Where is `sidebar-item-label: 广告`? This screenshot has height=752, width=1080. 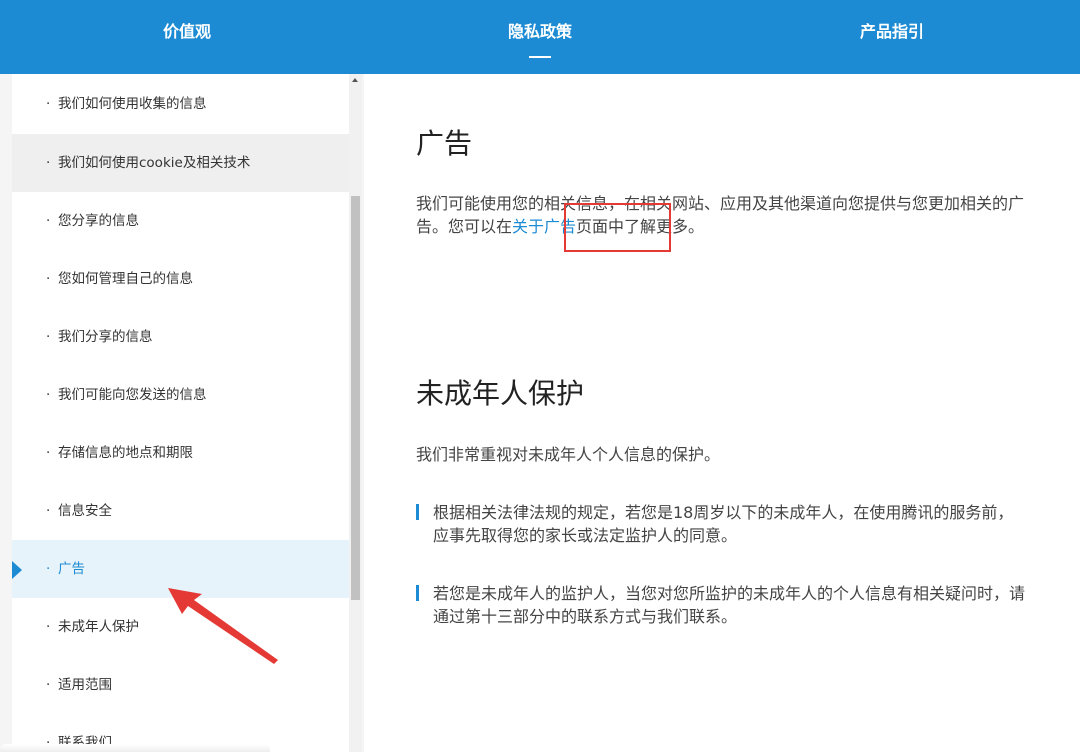
sidebar-item-label: 广告 is located at coordinates (71, 569).